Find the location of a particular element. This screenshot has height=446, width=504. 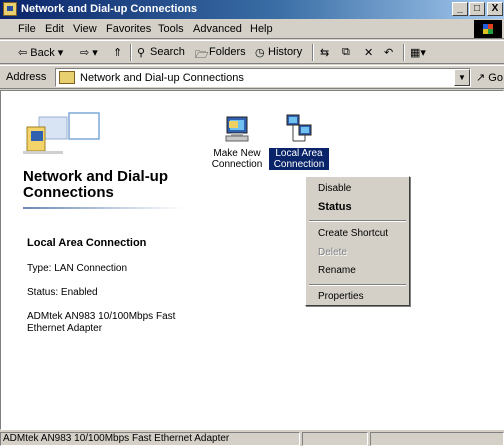

history-icon: ◷ is located at coordinates (260, 53).